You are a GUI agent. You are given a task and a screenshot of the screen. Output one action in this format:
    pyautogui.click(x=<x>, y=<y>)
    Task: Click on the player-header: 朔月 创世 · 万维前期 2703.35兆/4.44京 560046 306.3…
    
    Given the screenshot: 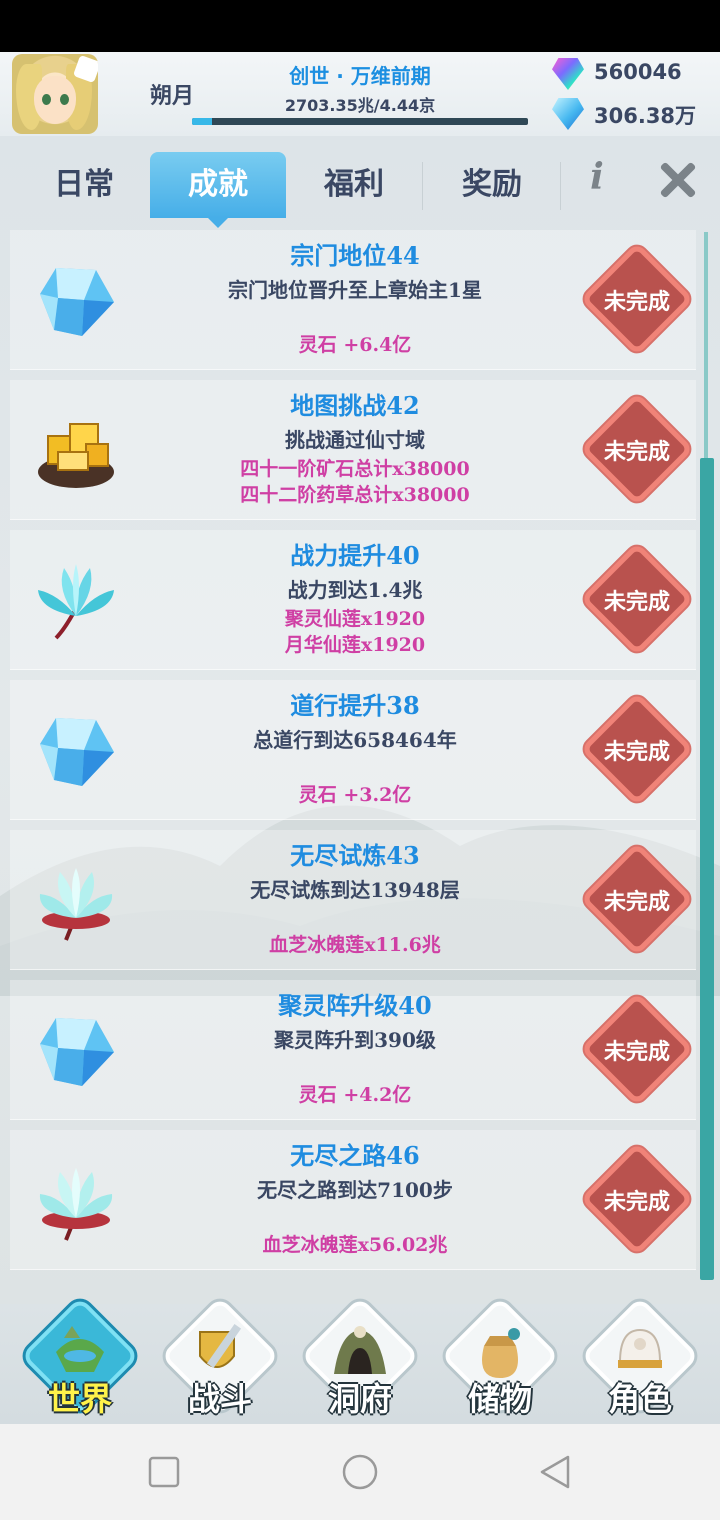 What is the action you would take?
    pyautogui.click(x=360, y=94)
    